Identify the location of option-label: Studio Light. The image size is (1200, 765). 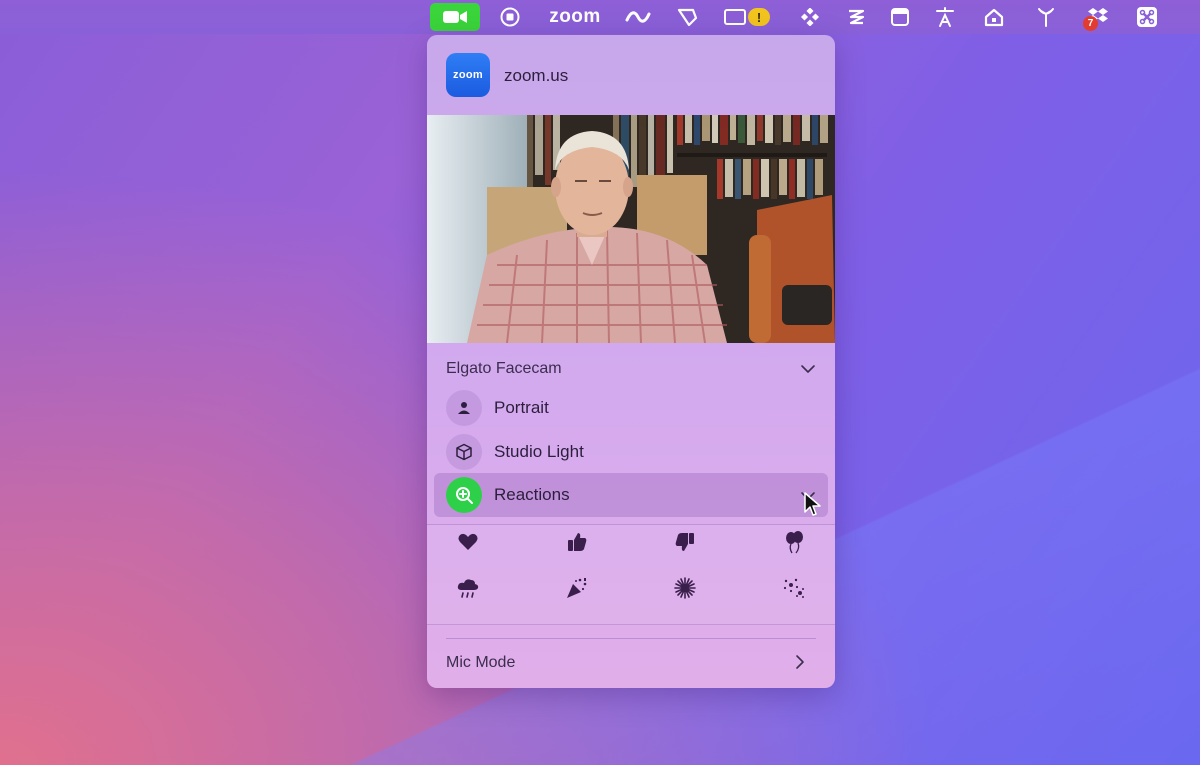
(539, 451).